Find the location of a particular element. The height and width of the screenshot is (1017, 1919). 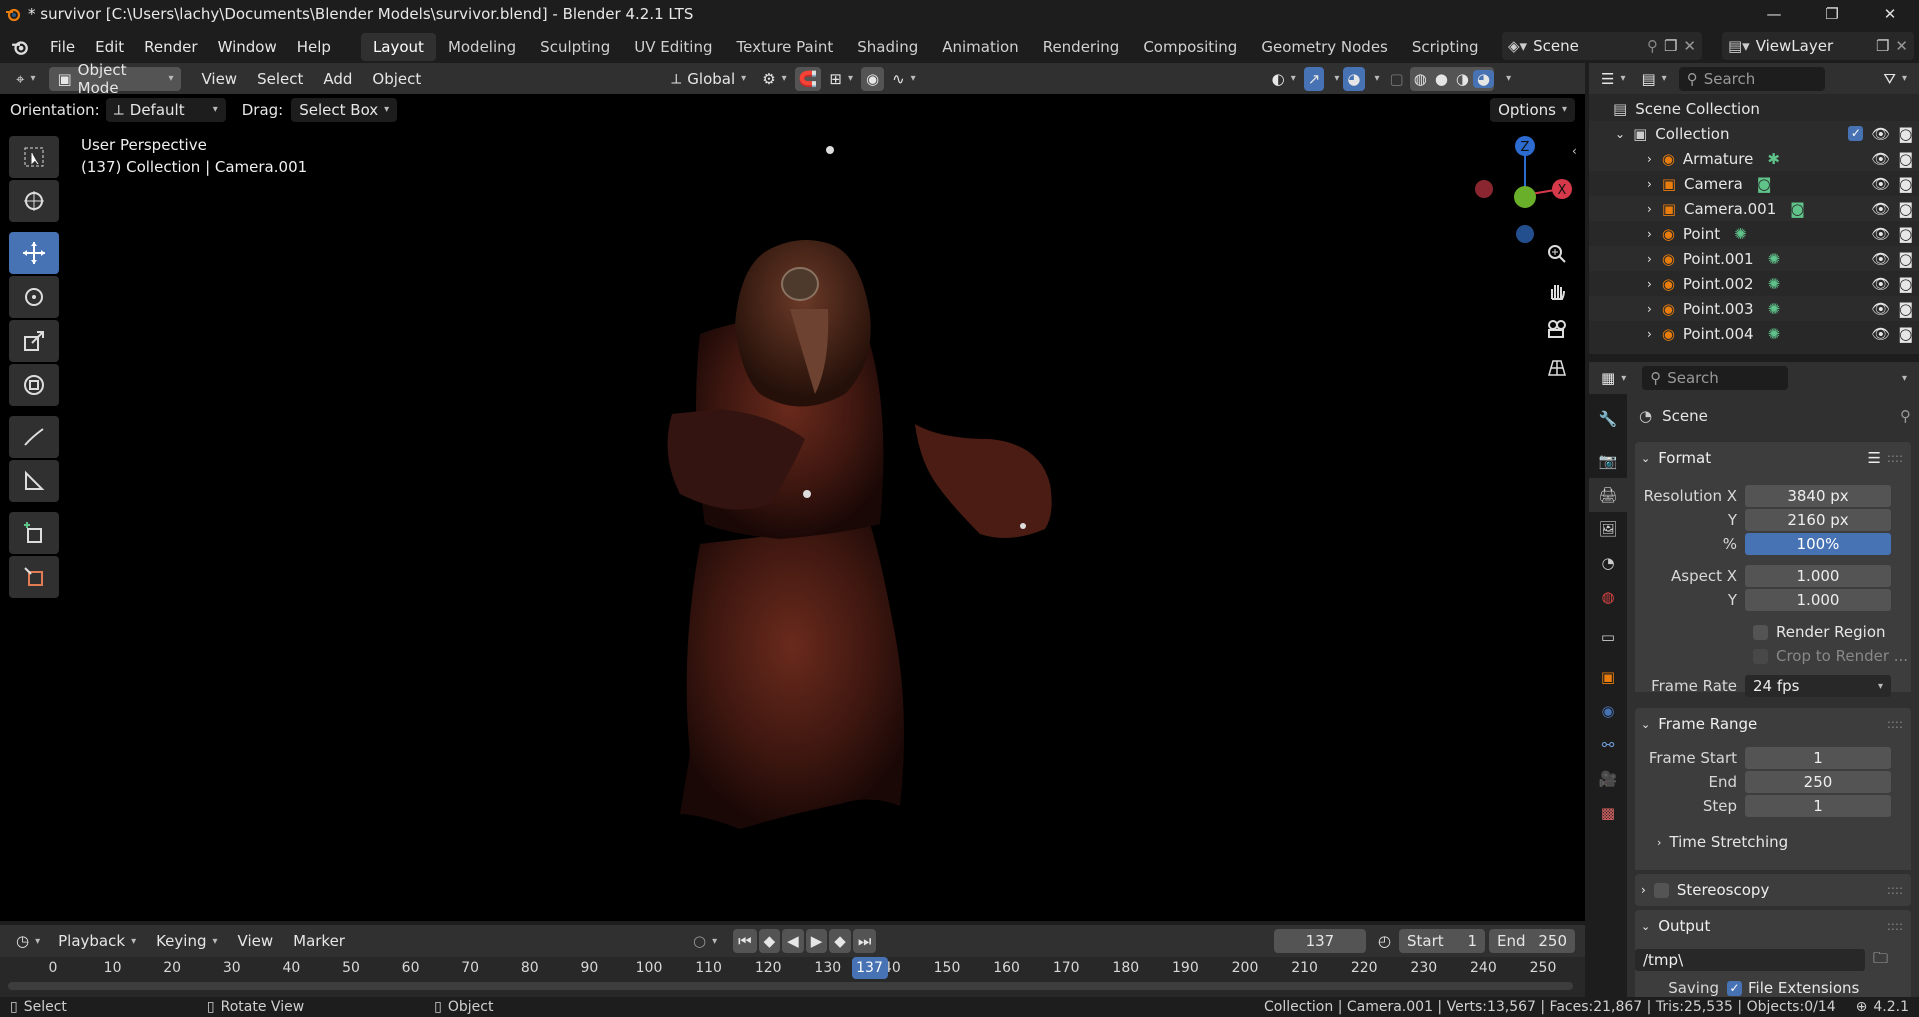

outliner-row-point-004: › ◉ Point.004 ✺ 👁 ◙ is located at coordinates (1754, 333).